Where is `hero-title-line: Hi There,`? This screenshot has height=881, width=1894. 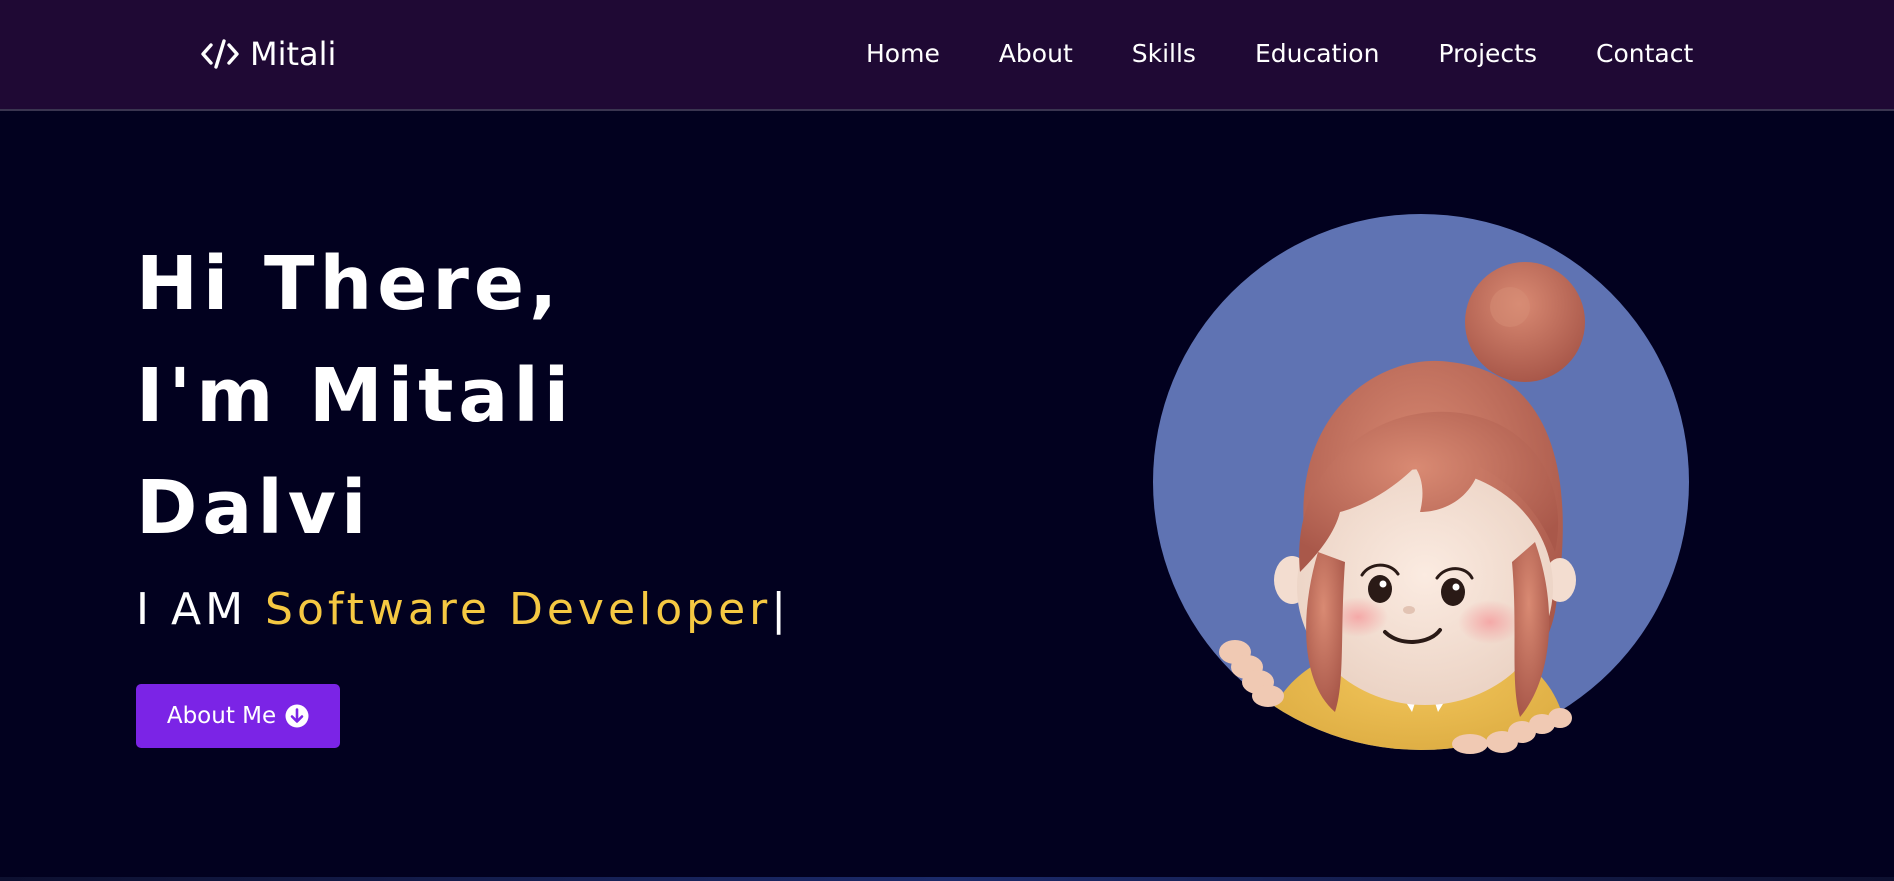
hero-title-line: Hi There, is located at coordinates (349, 284).